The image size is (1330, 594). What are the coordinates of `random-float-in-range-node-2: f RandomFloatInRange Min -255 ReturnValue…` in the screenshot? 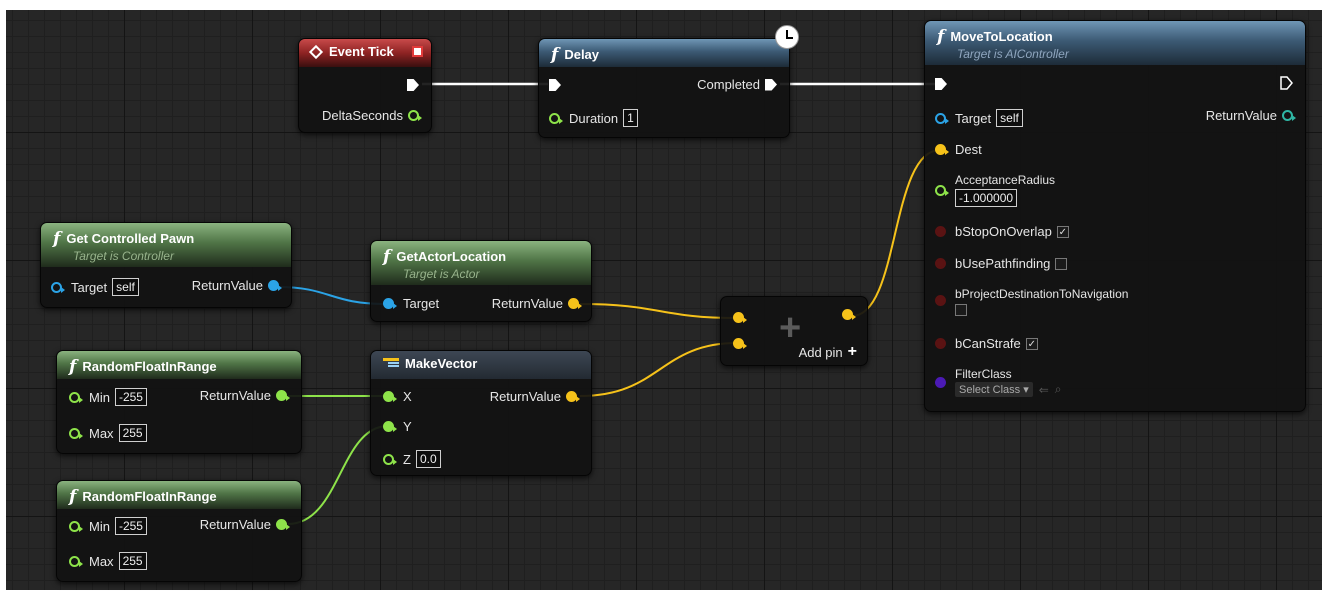 It's located at (179, 531).